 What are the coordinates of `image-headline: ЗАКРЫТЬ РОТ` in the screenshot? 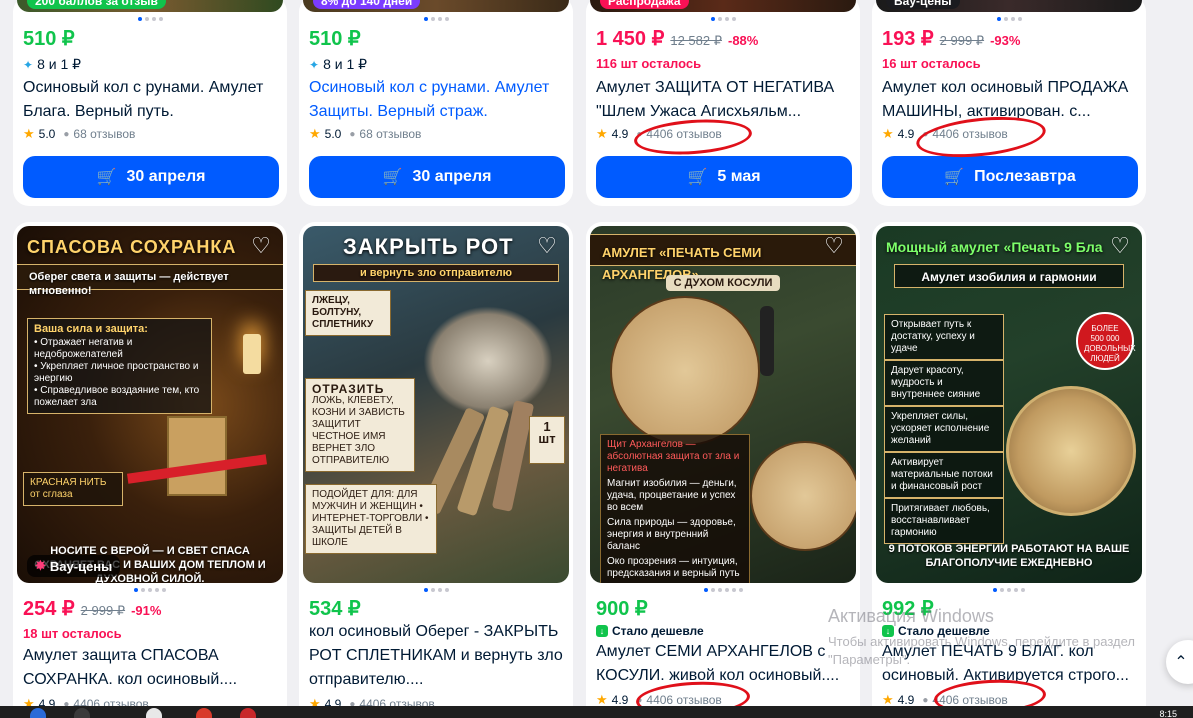 It's located at (428, 246).